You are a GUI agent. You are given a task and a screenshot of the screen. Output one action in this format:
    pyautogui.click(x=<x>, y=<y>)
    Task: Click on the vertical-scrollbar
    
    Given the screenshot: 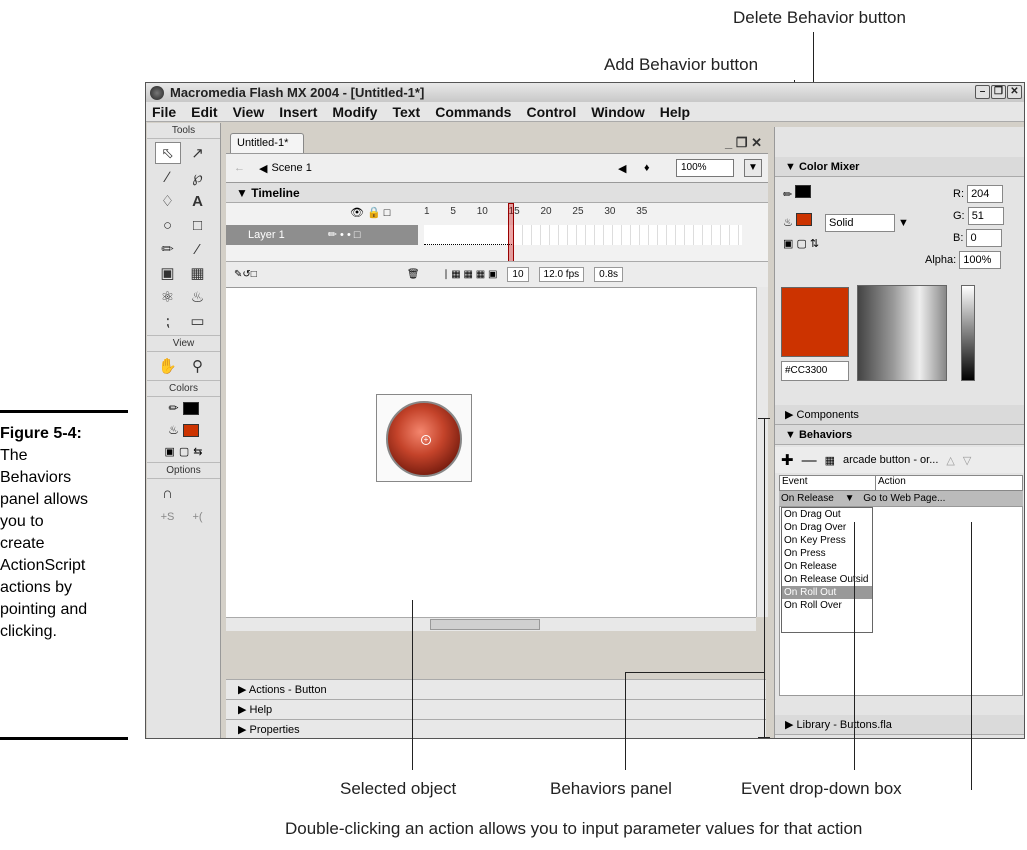 What is the action you would take?
    pyautogui.click(x=762, y=452)
    